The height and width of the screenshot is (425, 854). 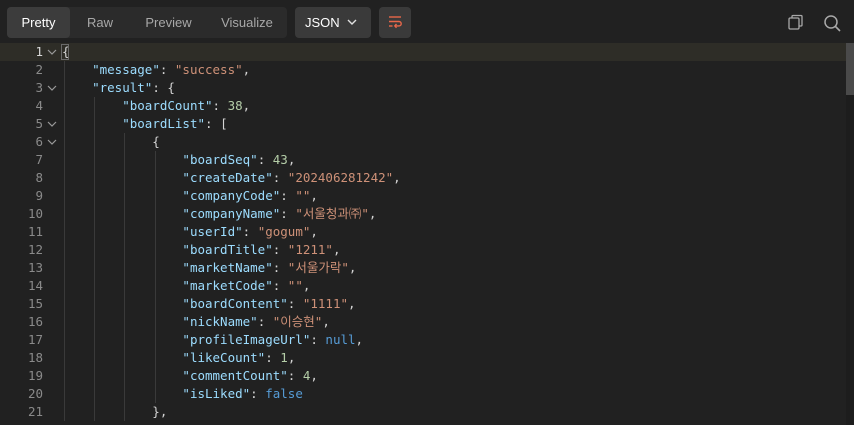 I want to click on line-number: 20, so click(x=35, y=393).